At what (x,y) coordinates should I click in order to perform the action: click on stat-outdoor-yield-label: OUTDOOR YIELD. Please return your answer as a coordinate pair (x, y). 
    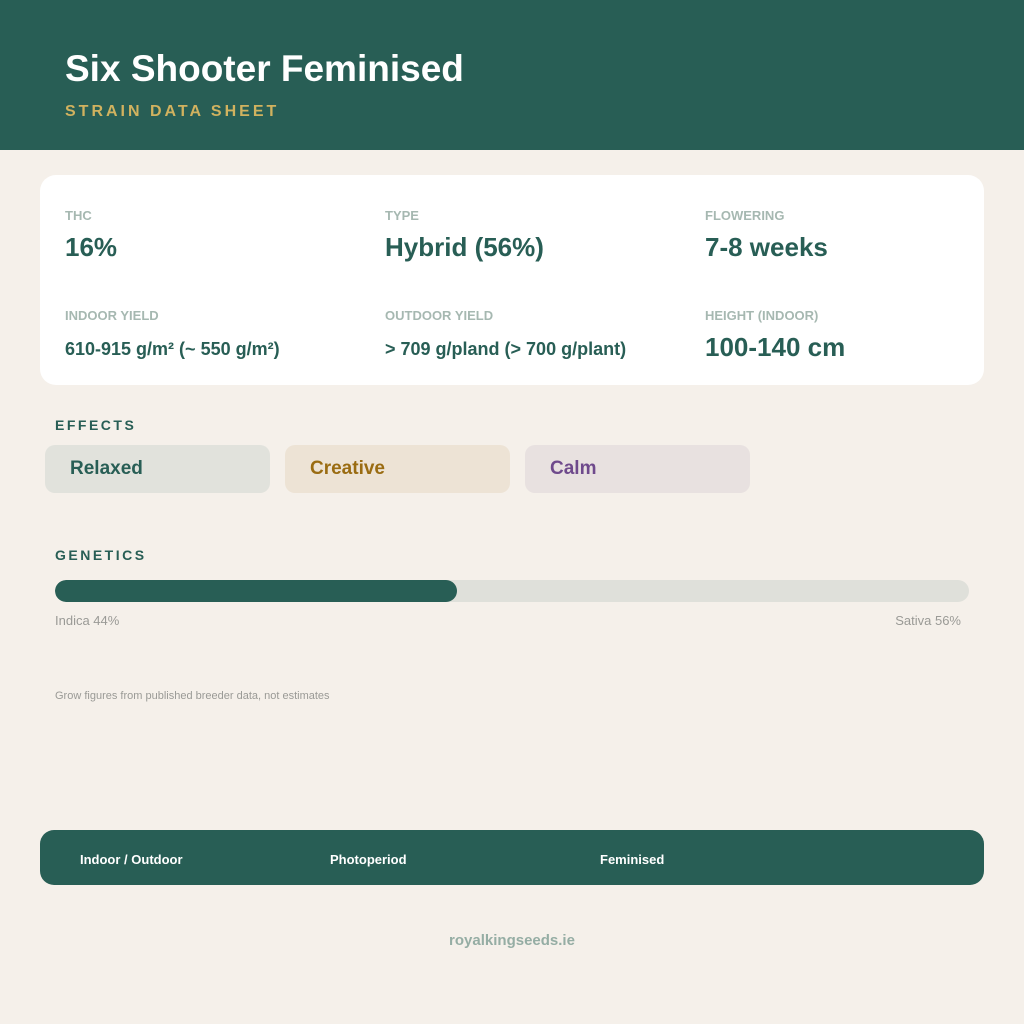
    Looking at the image, I should click on (439, 315).